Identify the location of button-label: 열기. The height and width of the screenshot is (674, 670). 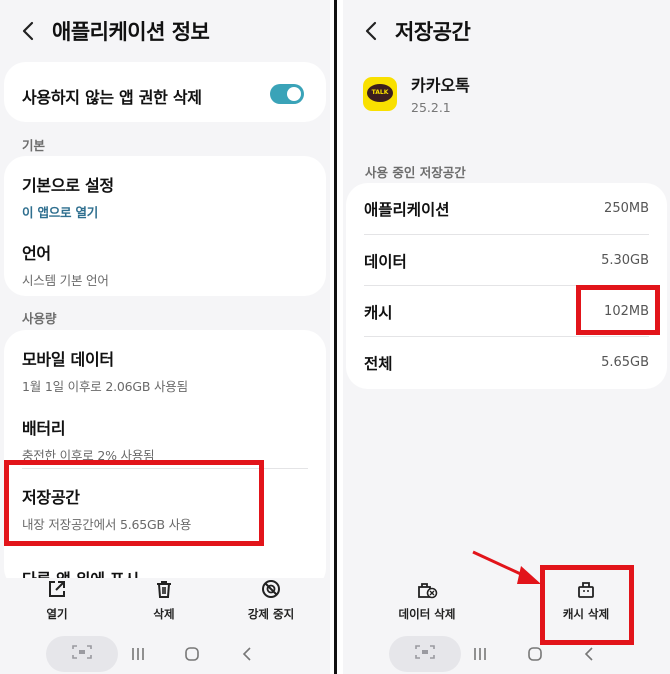
(57, 614).